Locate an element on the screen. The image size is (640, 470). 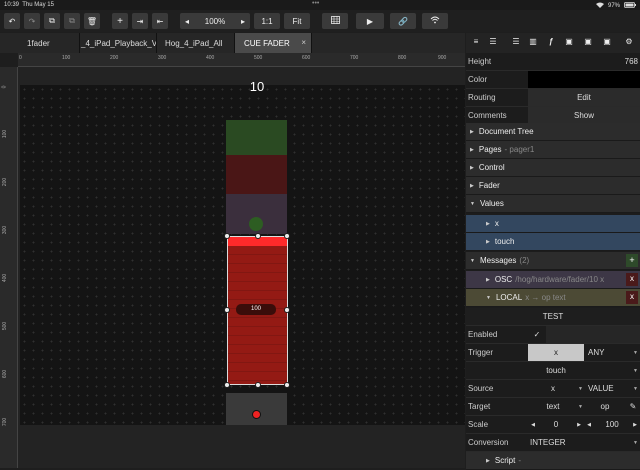
tab-label: 1fader is located at coordinates (38, 43).